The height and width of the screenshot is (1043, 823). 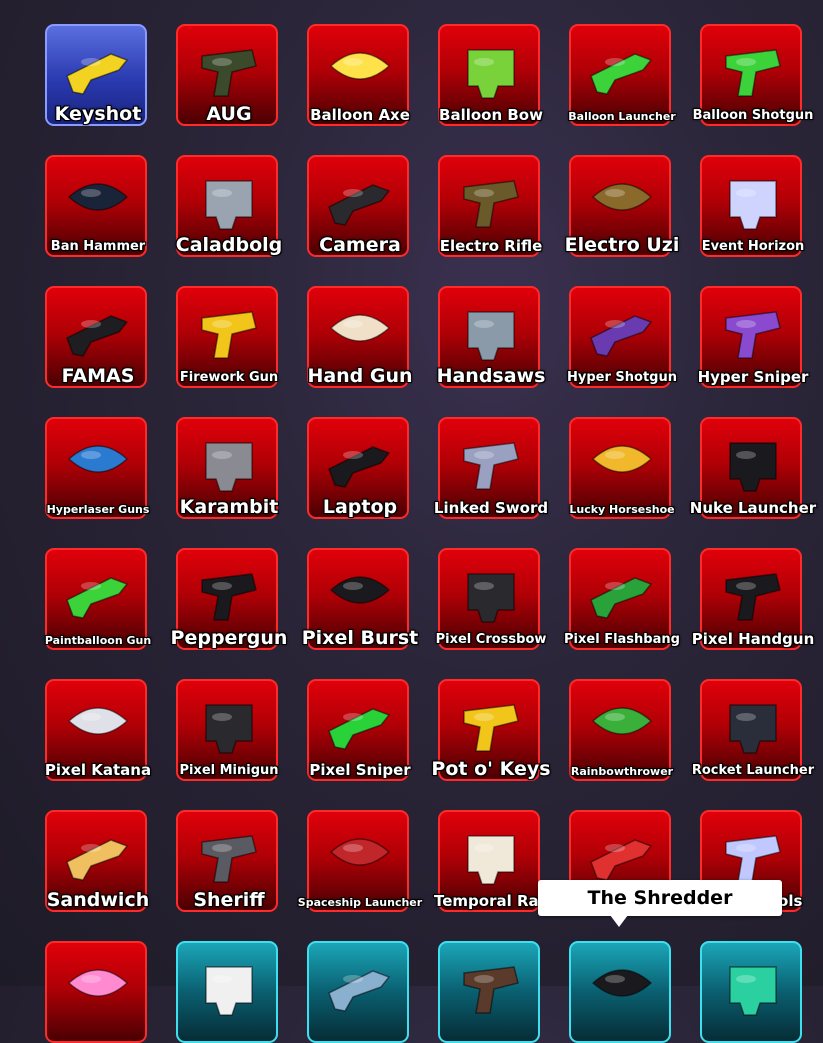 What do you see at coordinates (229, 770) in the screenshot?
I see `item-label: Pixel Minigun` at bounding box center [229, 770].